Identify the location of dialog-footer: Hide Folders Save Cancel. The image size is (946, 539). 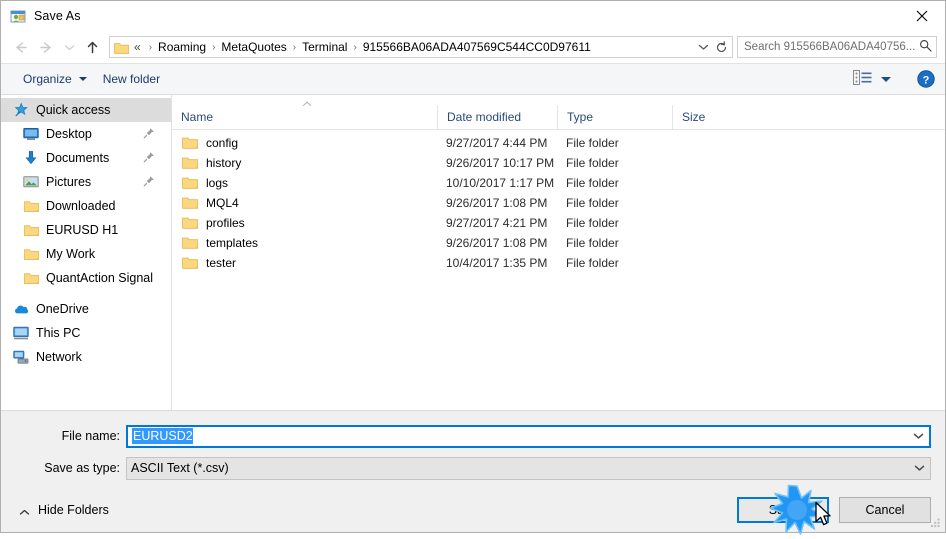
(473, 510).